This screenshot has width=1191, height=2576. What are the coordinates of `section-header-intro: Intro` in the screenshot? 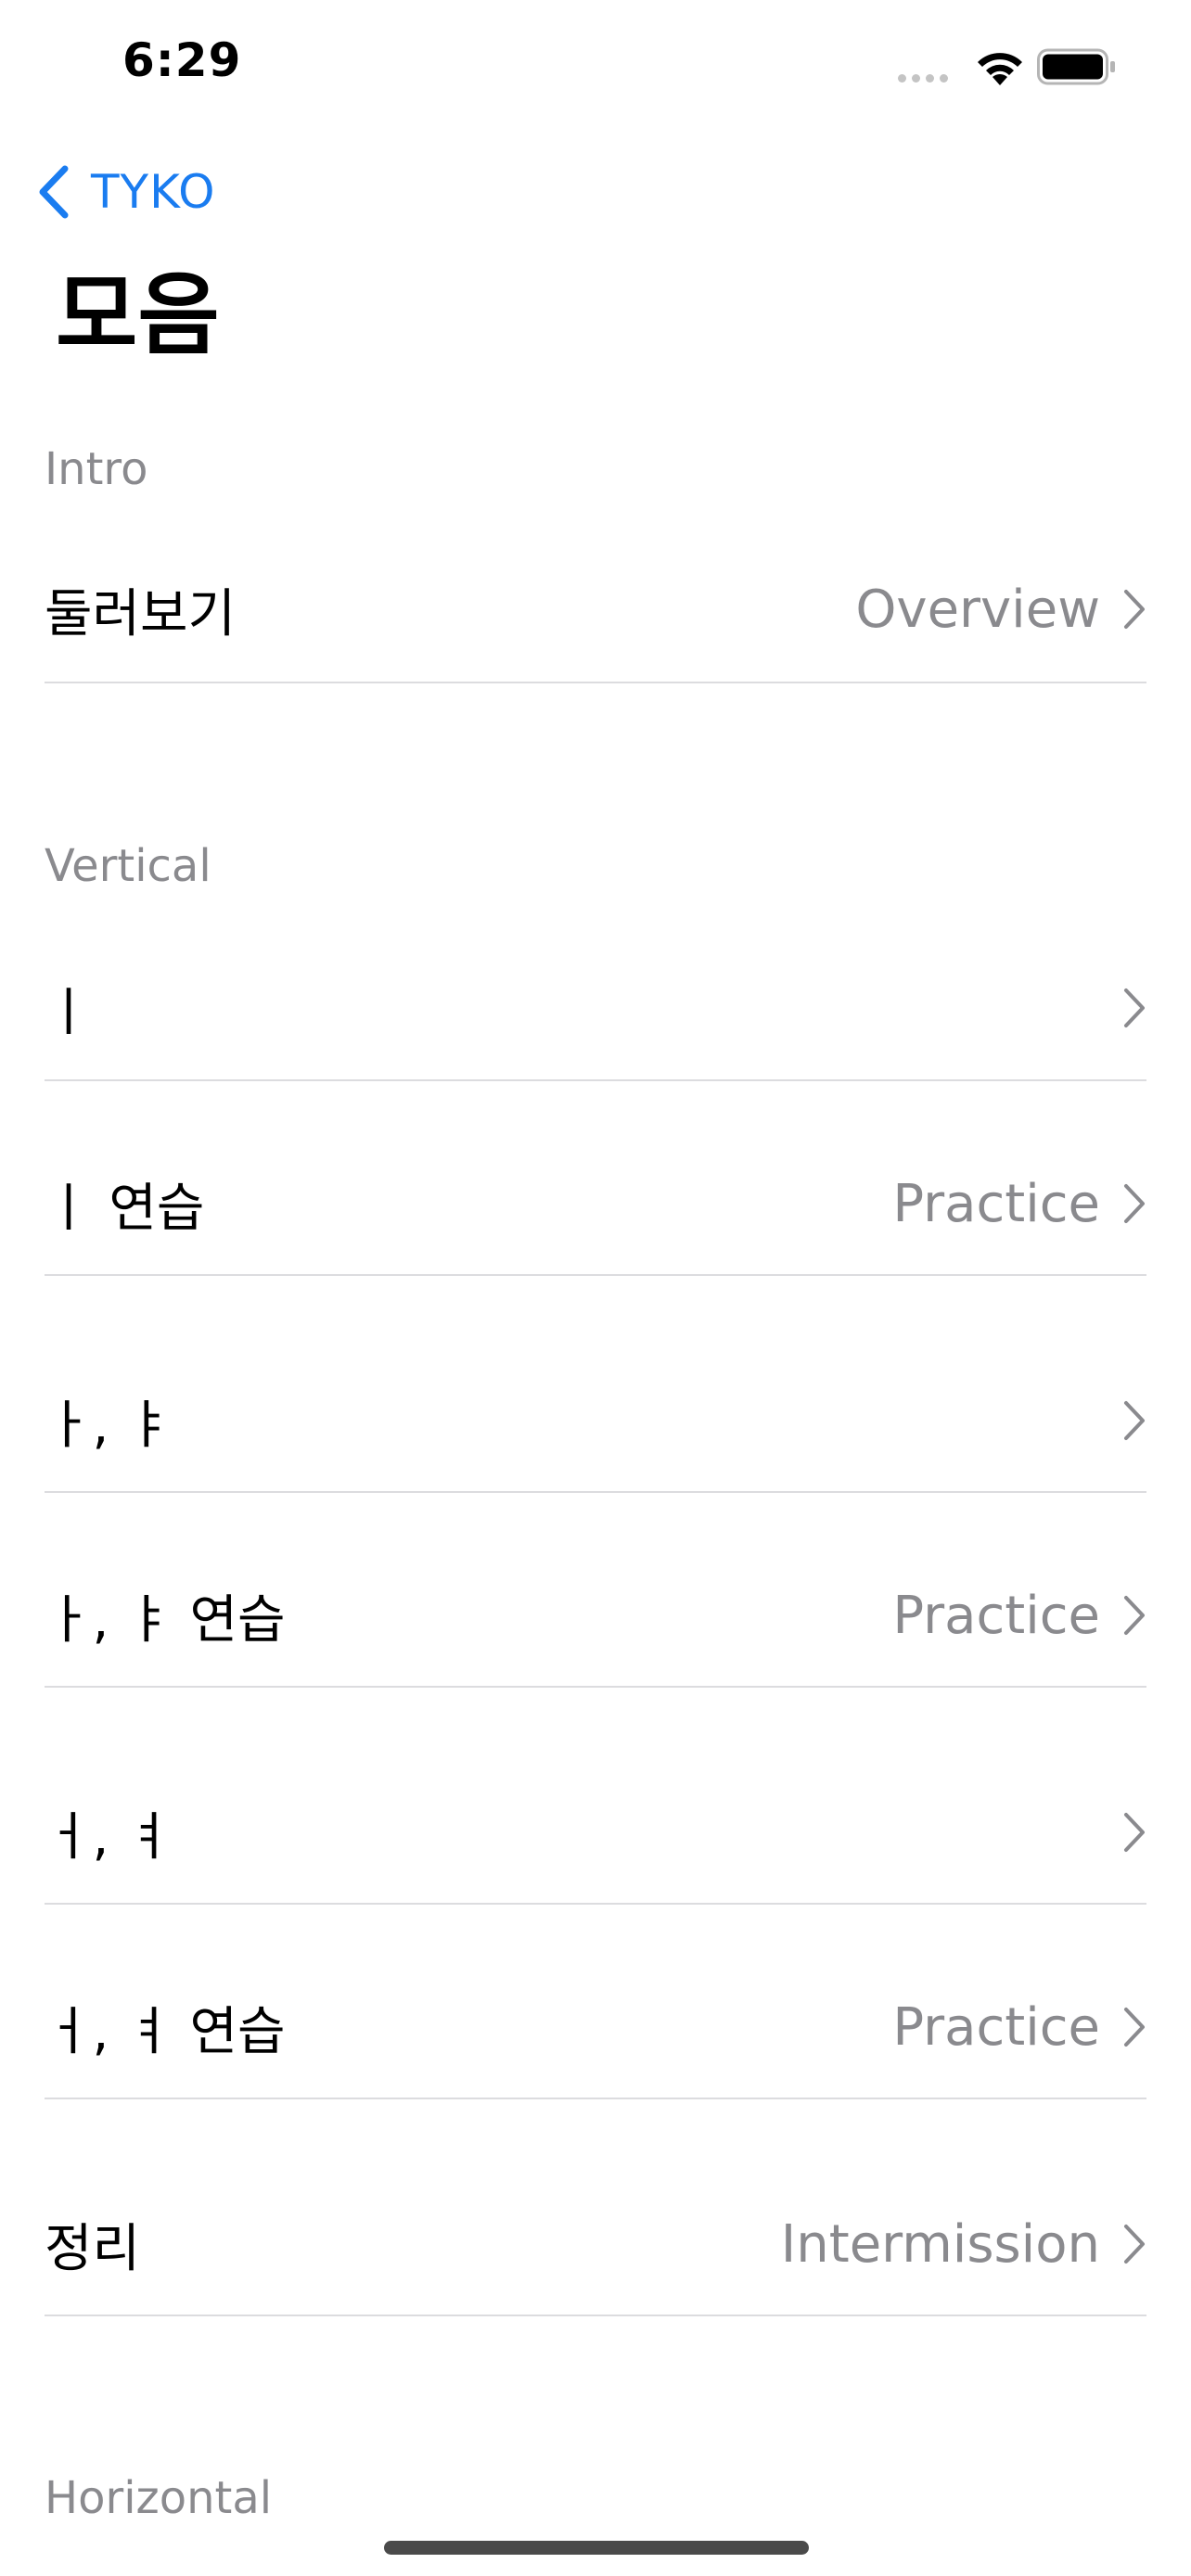 It's located at (96, 469).